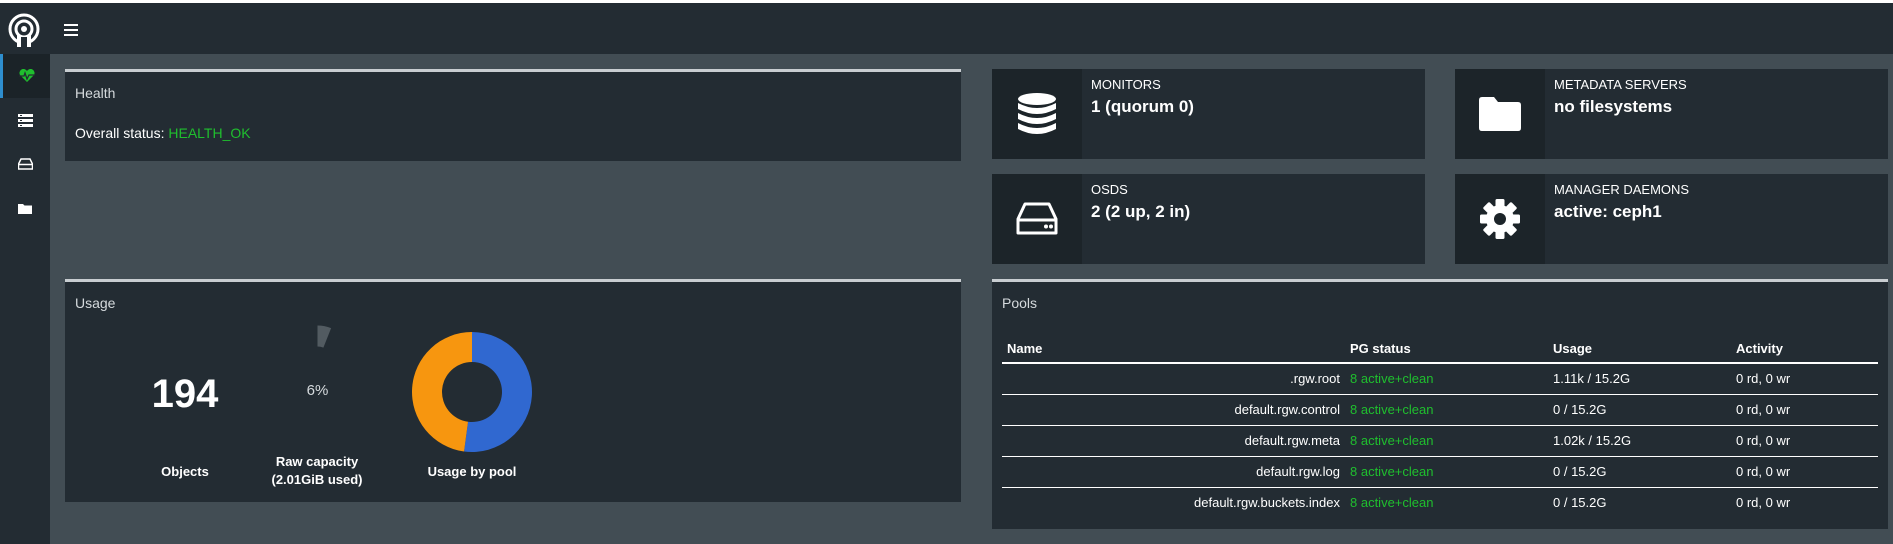  Describe the element at coordinates (25, 299) in the screenshot. I see `sidebar` at that location.